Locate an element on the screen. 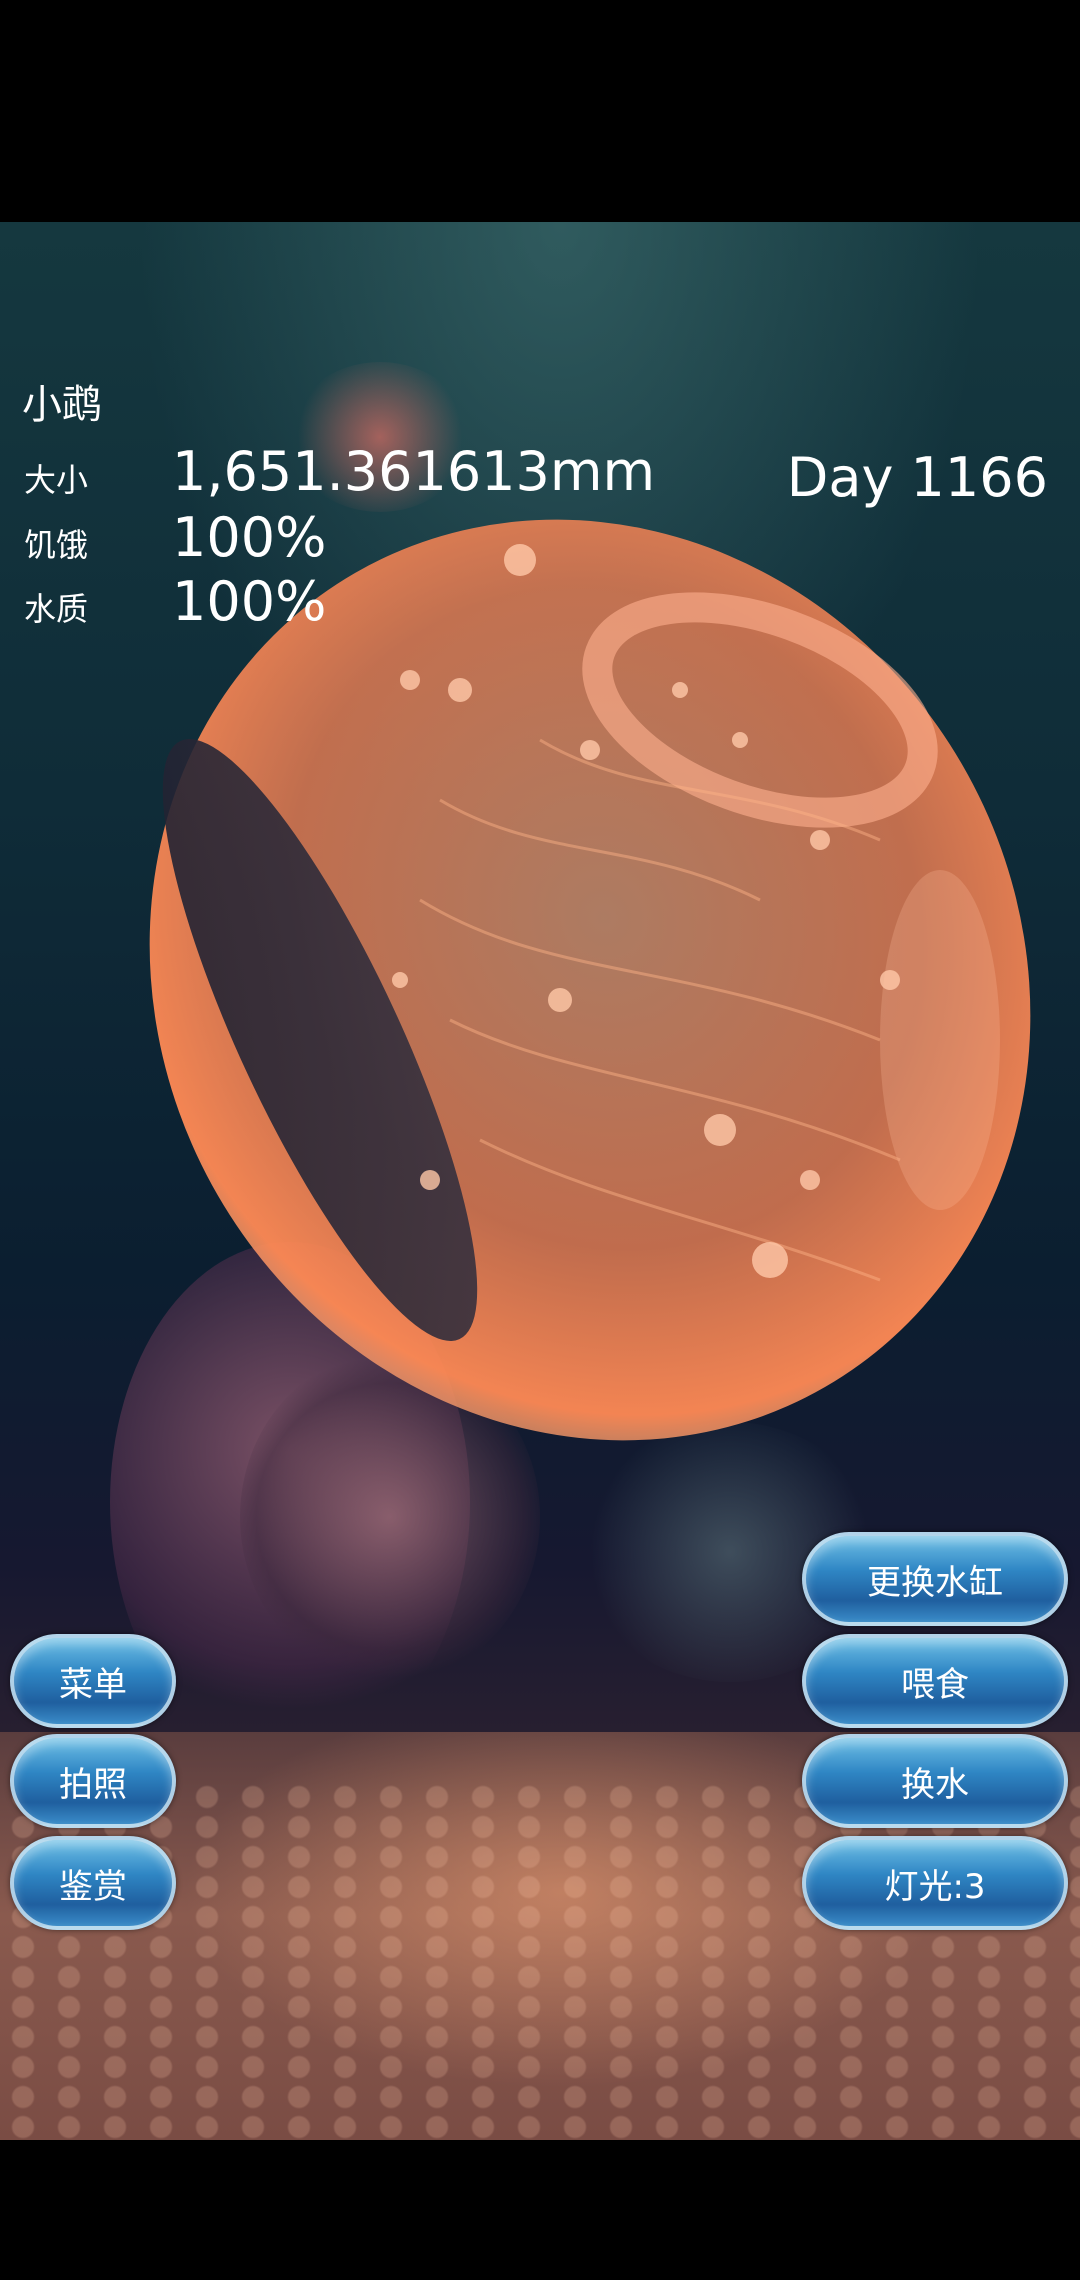  day-counter: Day 1166 is located at coordinates (917, 477).